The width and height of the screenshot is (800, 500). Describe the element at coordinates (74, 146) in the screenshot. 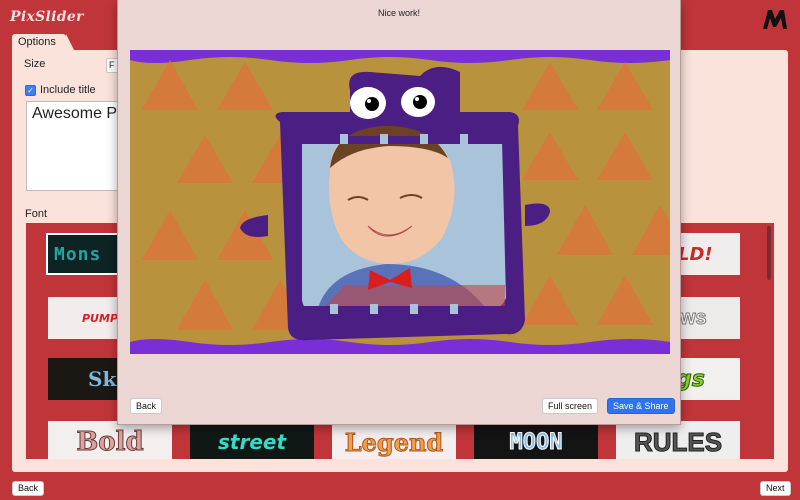

I see `title-text-field: Awesome P` at that location.